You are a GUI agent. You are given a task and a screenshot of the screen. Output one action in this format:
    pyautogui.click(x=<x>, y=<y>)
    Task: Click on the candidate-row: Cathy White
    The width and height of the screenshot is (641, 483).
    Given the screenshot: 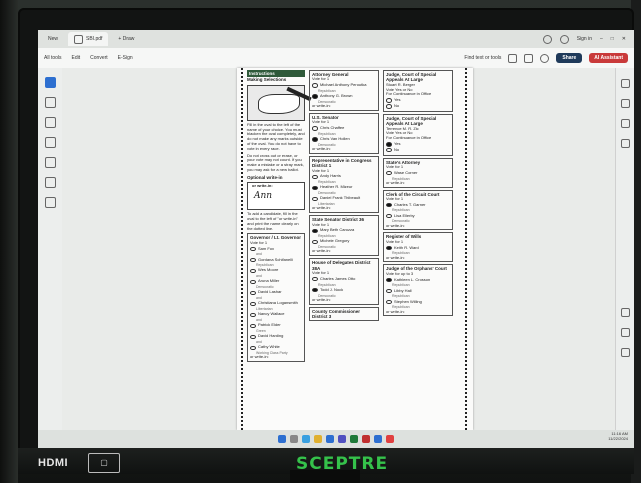 What is the action you would take?
    pyautogui.click(x=276, y=348)
    